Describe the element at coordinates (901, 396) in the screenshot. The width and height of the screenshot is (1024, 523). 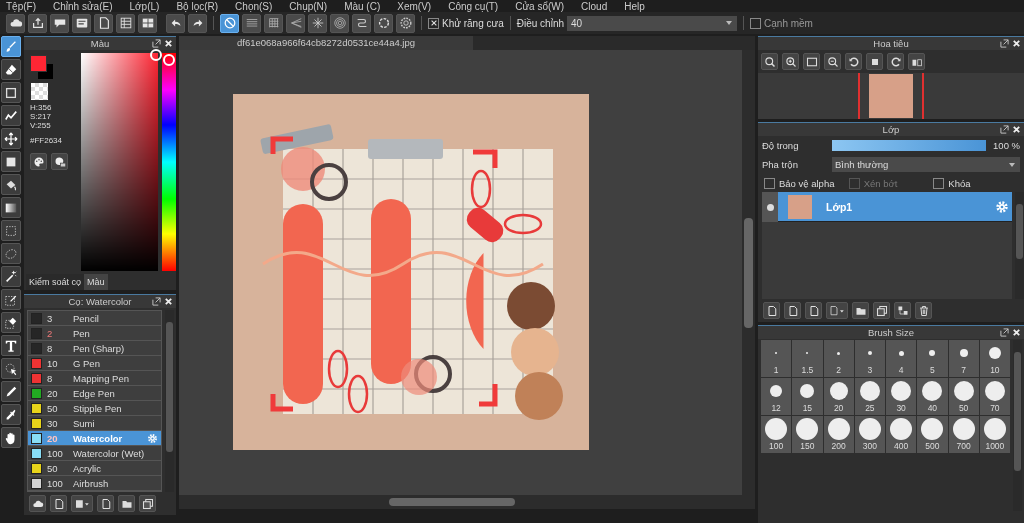
I see `brush-size-option: 30` at that location.